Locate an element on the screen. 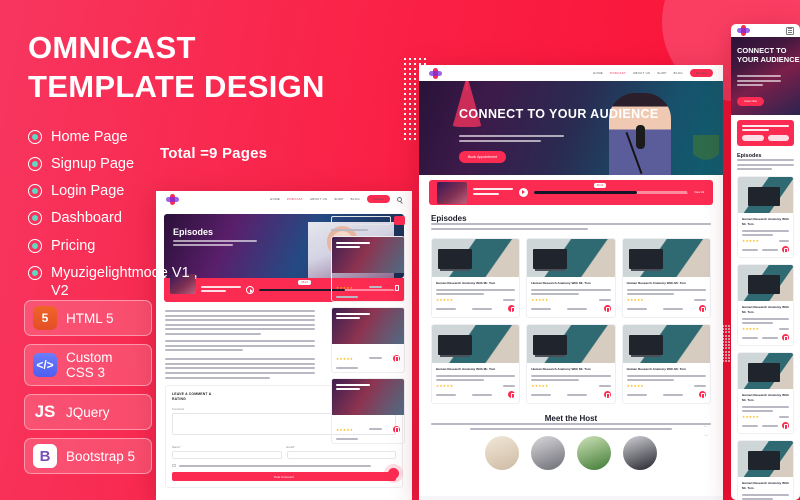  page-list-item: Login Page is located at coordinates (115, 191).